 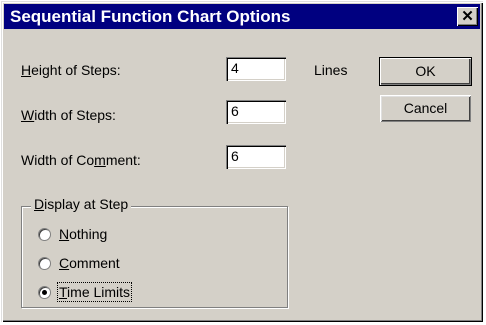 What do you see at coordinates (81, 160) in the screenshot?
I see `width-of-comment-label: Width of Comment:` at bounding box center [81, 160].